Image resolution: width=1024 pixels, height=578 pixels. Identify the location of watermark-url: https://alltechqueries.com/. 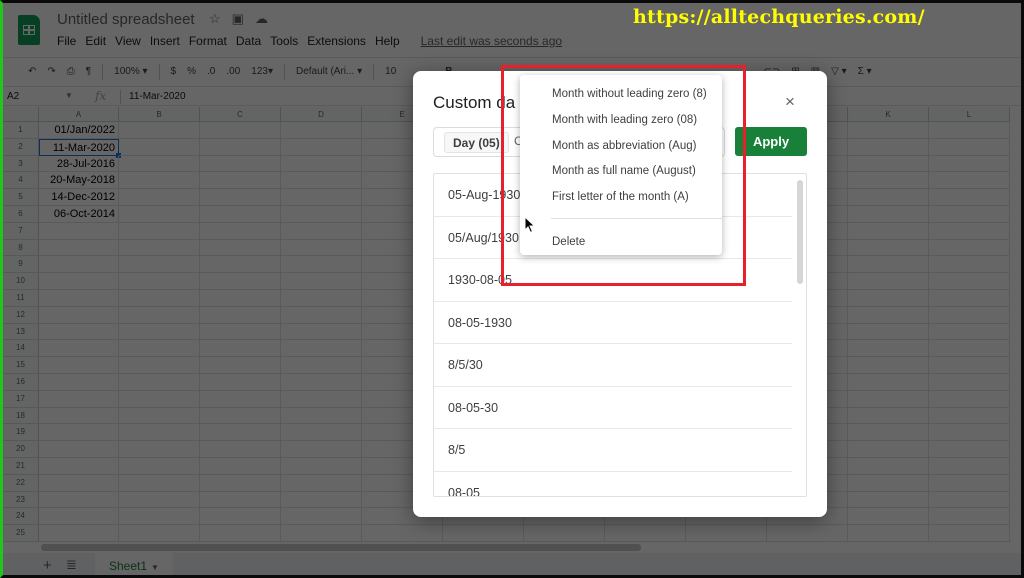
(779, 17).